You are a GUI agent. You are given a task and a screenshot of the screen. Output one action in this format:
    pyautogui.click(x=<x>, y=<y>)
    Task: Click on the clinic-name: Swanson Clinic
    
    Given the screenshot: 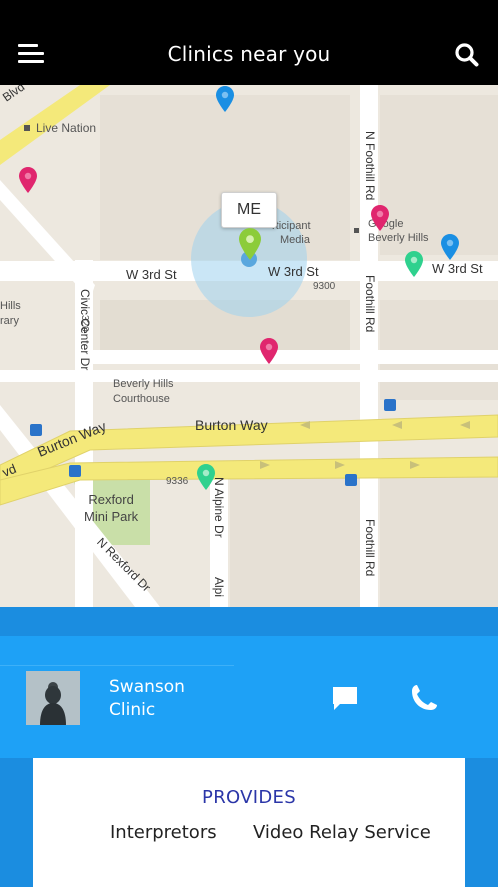 What is the action you would take?
    pyautogui.click(x=164, y=699)
    